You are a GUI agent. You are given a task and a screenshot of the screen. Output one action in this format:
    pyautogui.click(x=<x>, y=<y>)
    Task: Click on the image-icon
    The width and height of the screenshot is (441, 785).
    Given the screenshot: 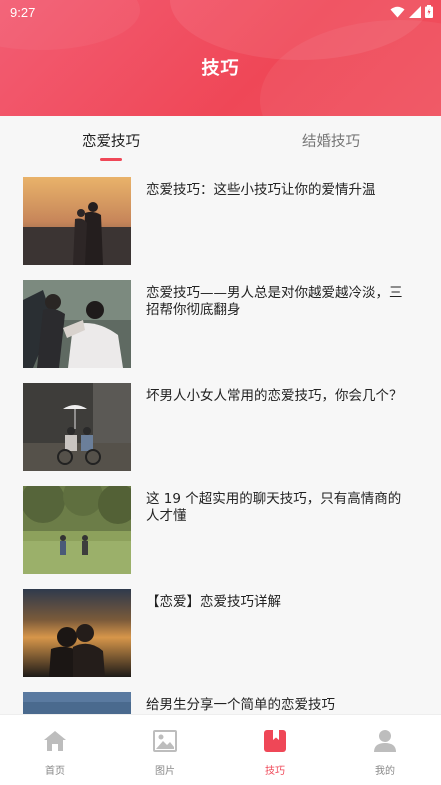 What is the action you would take?
    pyautogui.click(x=165, y=741)
    